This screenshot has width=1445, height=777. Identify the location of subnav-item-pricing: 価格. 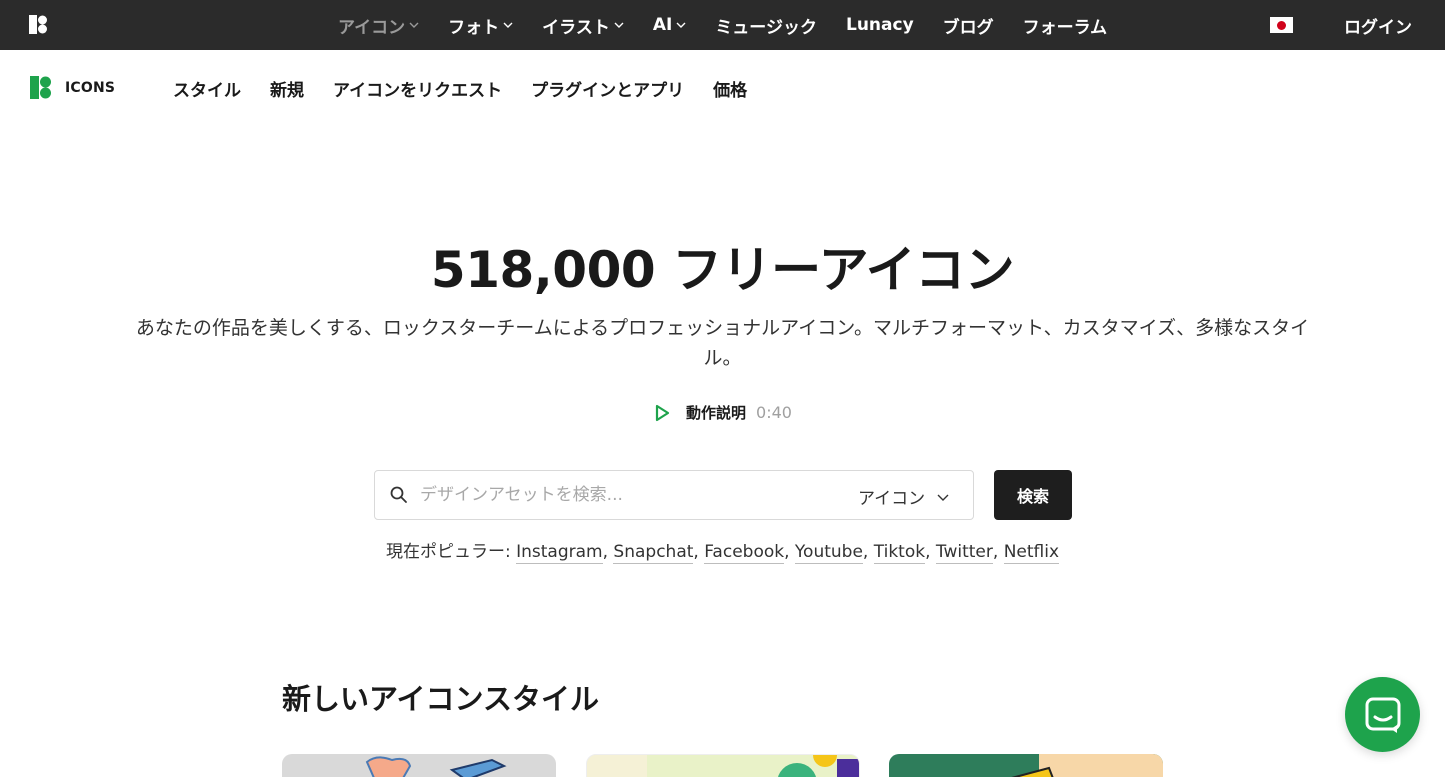
(730, 88).